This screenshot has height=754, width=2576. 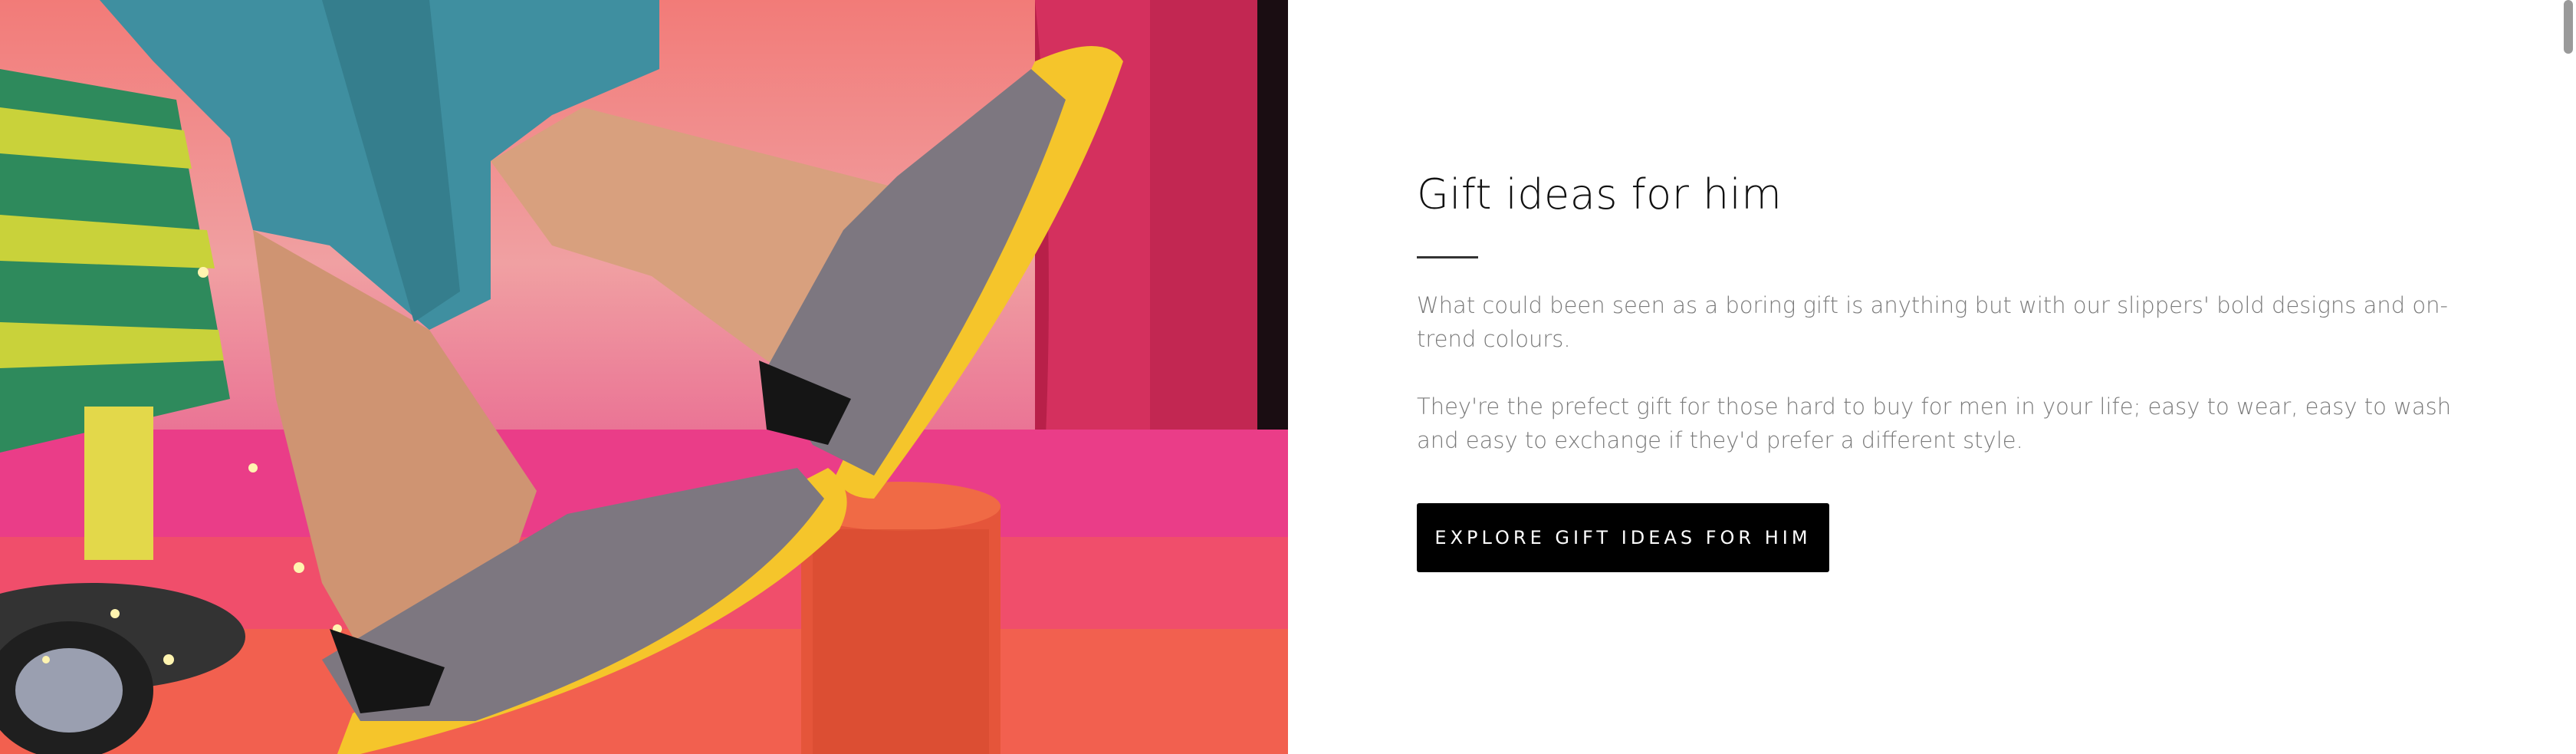 What do you see at coordinates (1623, 537) in the screenshot?
I see `explore-gift-ideas-button: Explore gift ideas for him` at bounding box center [1623, 537].